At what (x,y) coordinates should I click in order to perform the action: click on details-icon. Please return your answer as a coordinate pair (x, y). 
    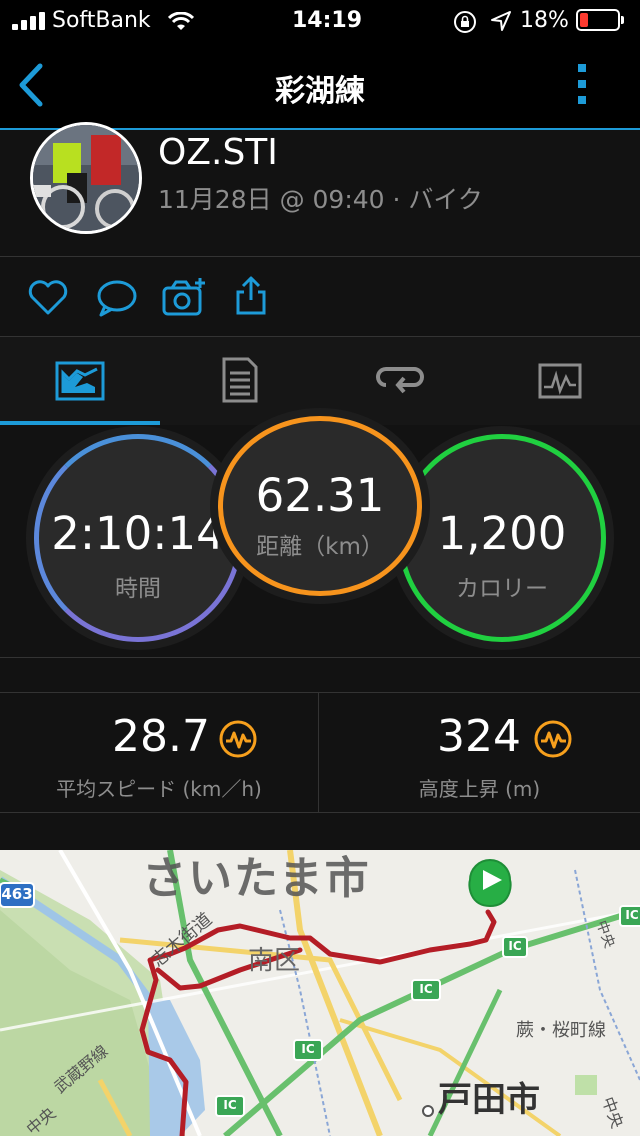
    Looking at the image, I should click on (240, 380).